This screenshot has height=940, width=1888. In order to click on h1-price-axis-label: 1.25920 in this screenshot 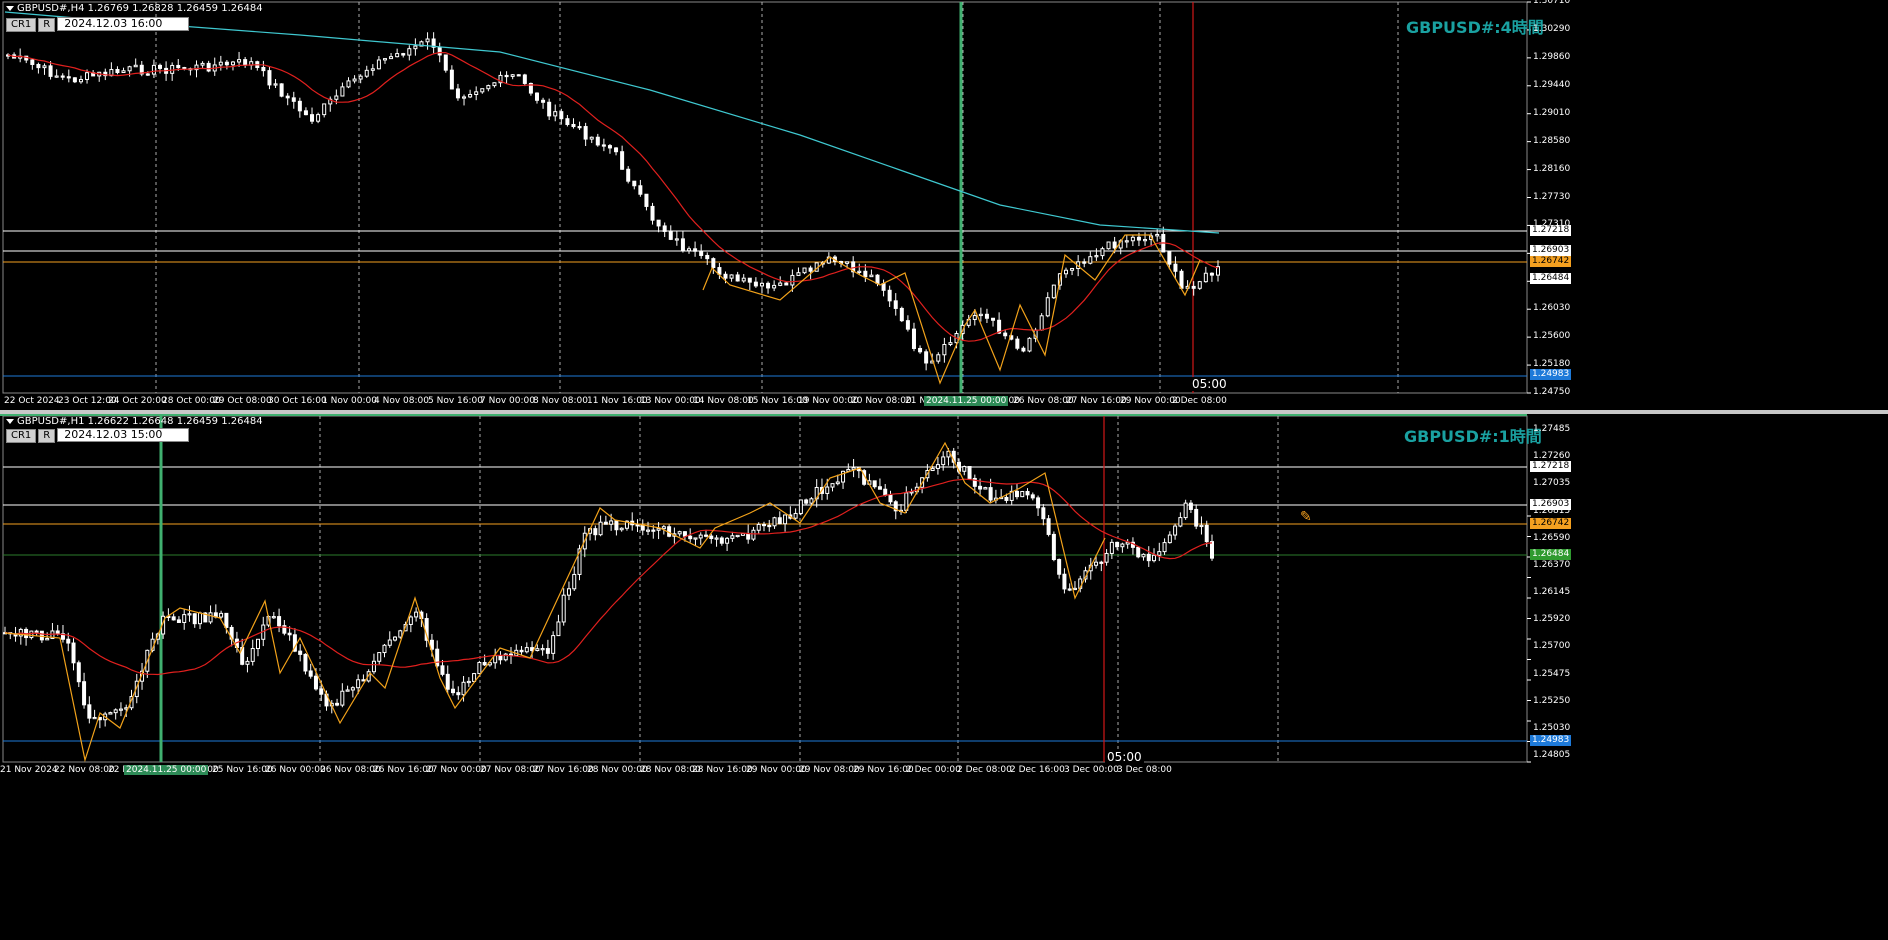, I will do `click(1552, 619)`.